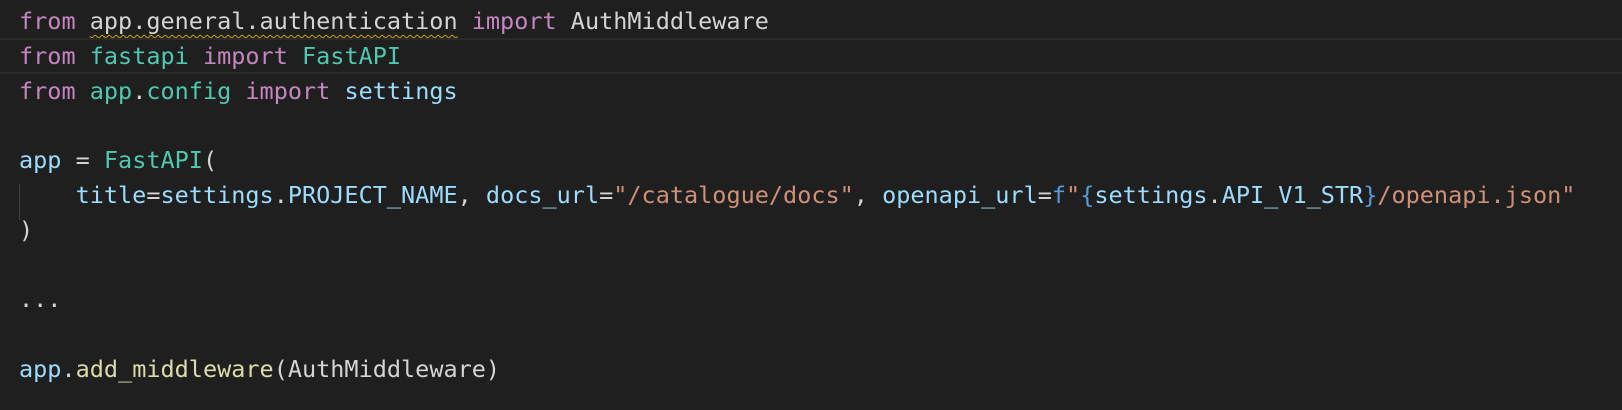  I want to click on line-code: ), so click(26, 230).